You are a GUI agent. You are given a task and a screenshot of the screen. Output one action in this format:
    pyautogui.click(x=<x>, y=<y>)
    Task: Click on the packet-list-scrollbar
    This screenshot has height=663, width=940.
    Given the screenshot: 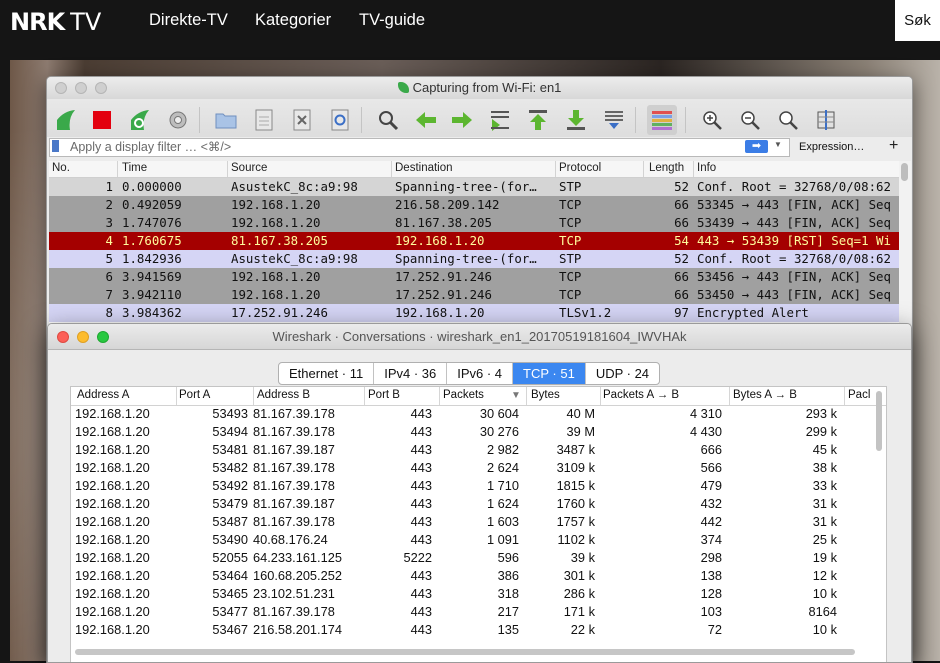 What is the action you would take?
    pyautogui.click(x=905, y=242)
    